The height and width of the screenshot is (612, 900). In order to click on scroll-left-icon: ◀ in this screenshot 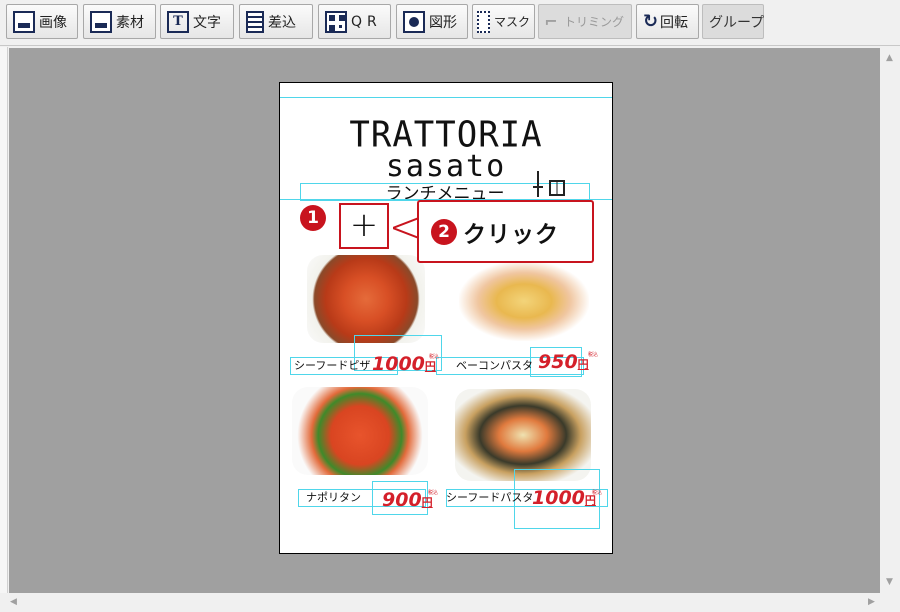, I will do `click(13, 602)`.